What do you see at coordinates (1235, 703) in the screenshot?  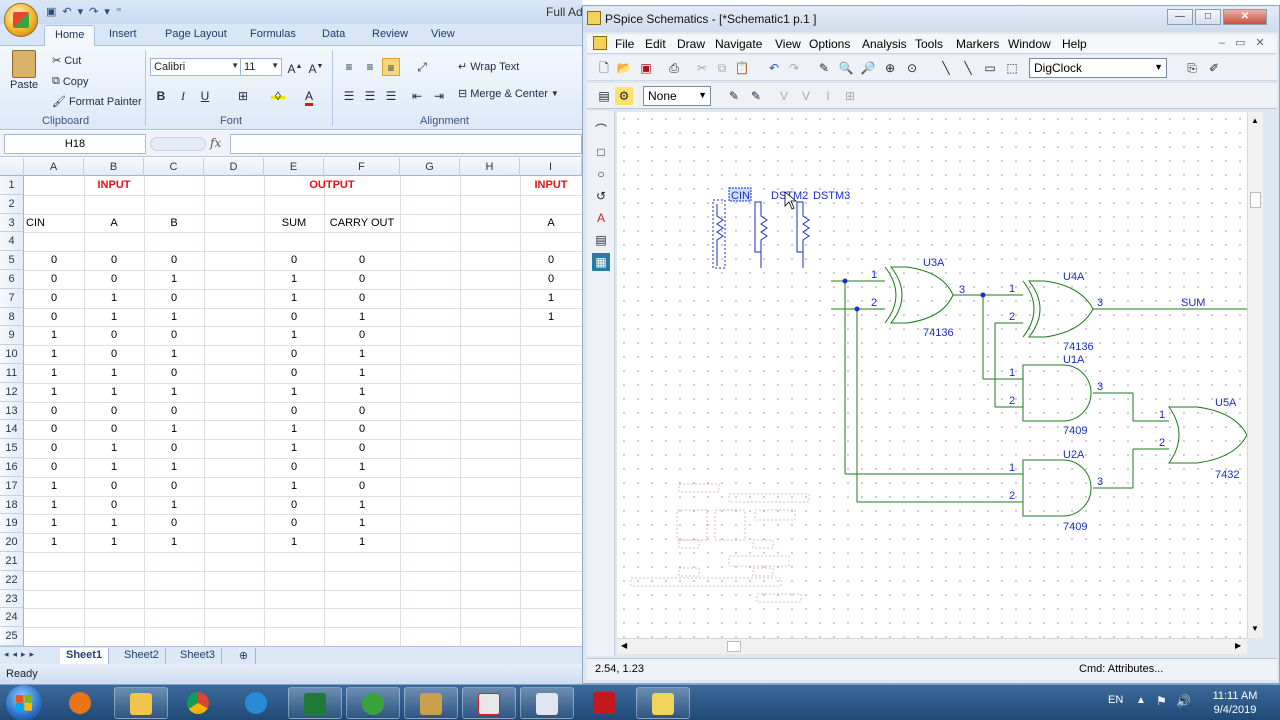 I see `tray-clock: 11:11 AM 9/4/2019` at bounding box center [1235, 703].